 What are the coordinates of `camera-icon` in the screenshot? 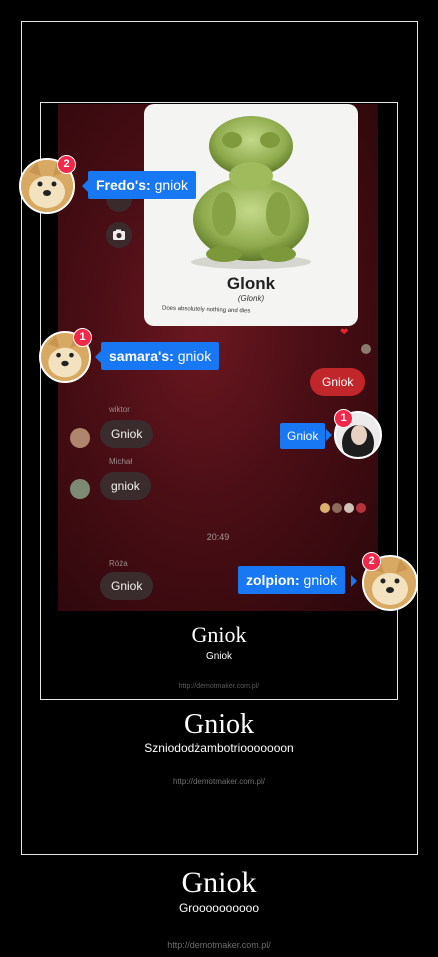 It's located at (119, 235).